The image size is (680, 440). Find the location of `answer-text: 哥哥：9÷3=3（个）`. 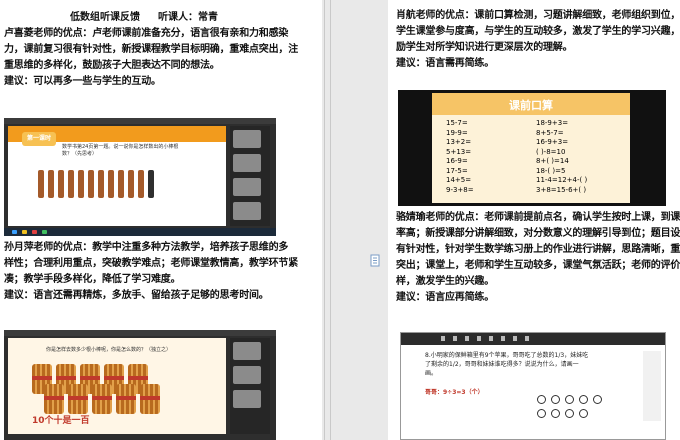

answer-text: 哥哥：9÷3=3（个） is located at coordinates (454, 392).